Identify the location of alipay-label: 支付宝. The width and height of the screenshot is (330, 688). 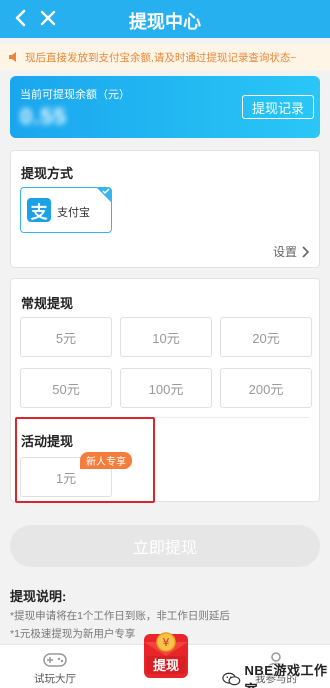
(73, 213).